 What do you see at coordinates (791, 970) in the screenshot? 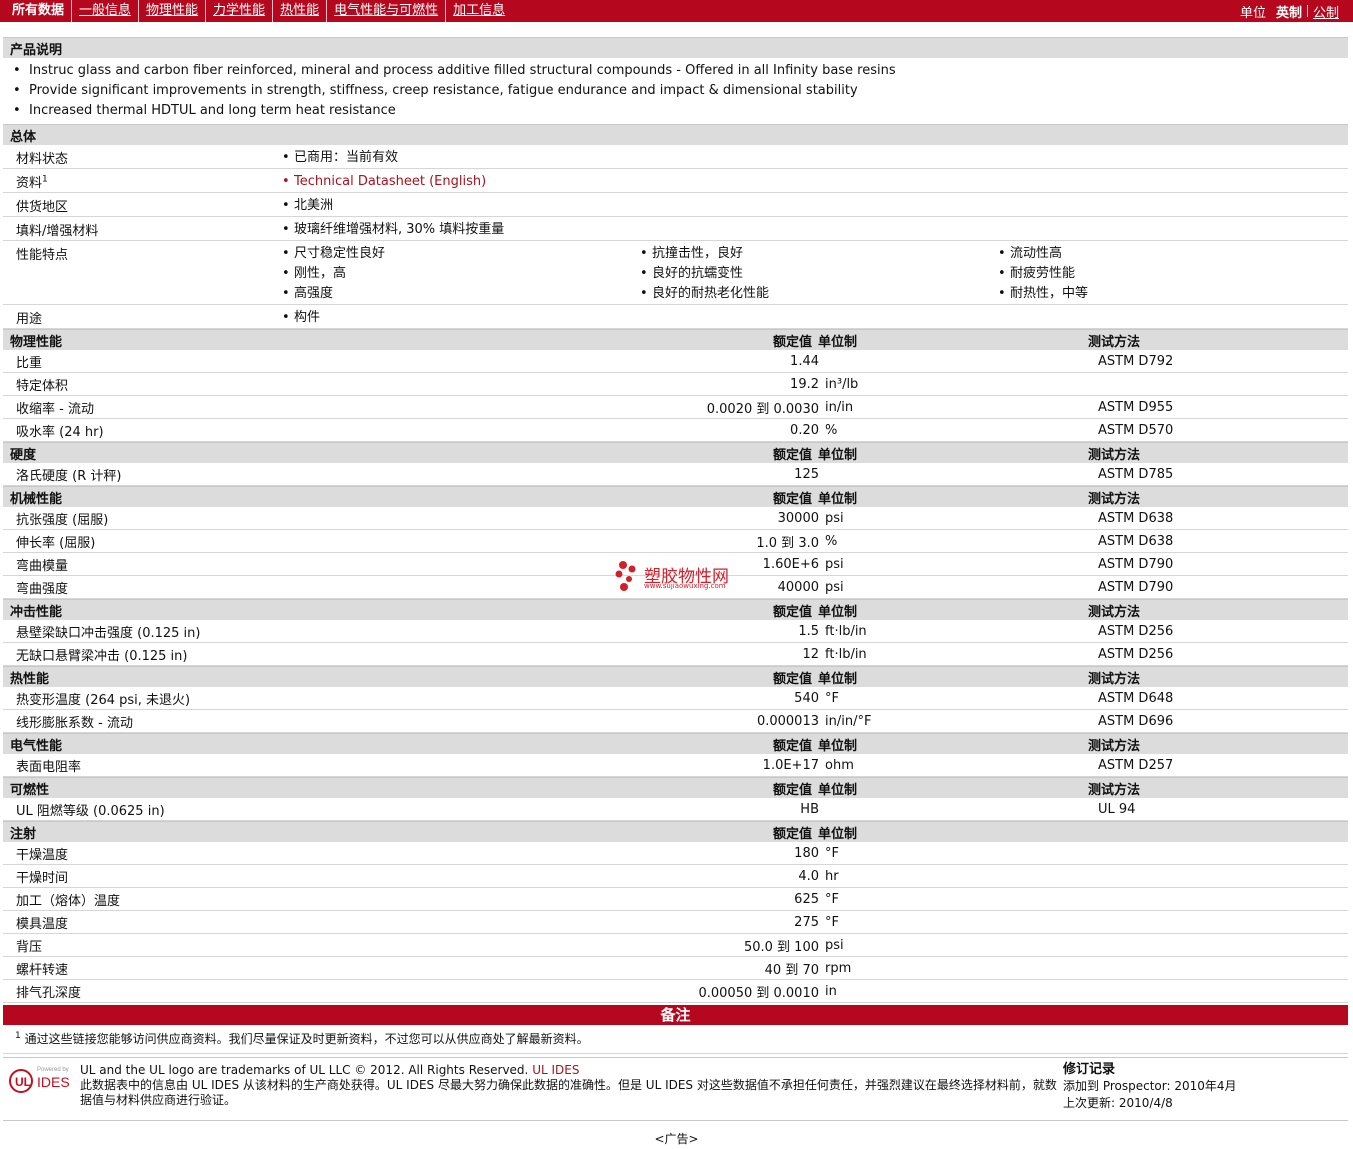
I see `property-value: 40 到 70` at bounding box center [791, 970].